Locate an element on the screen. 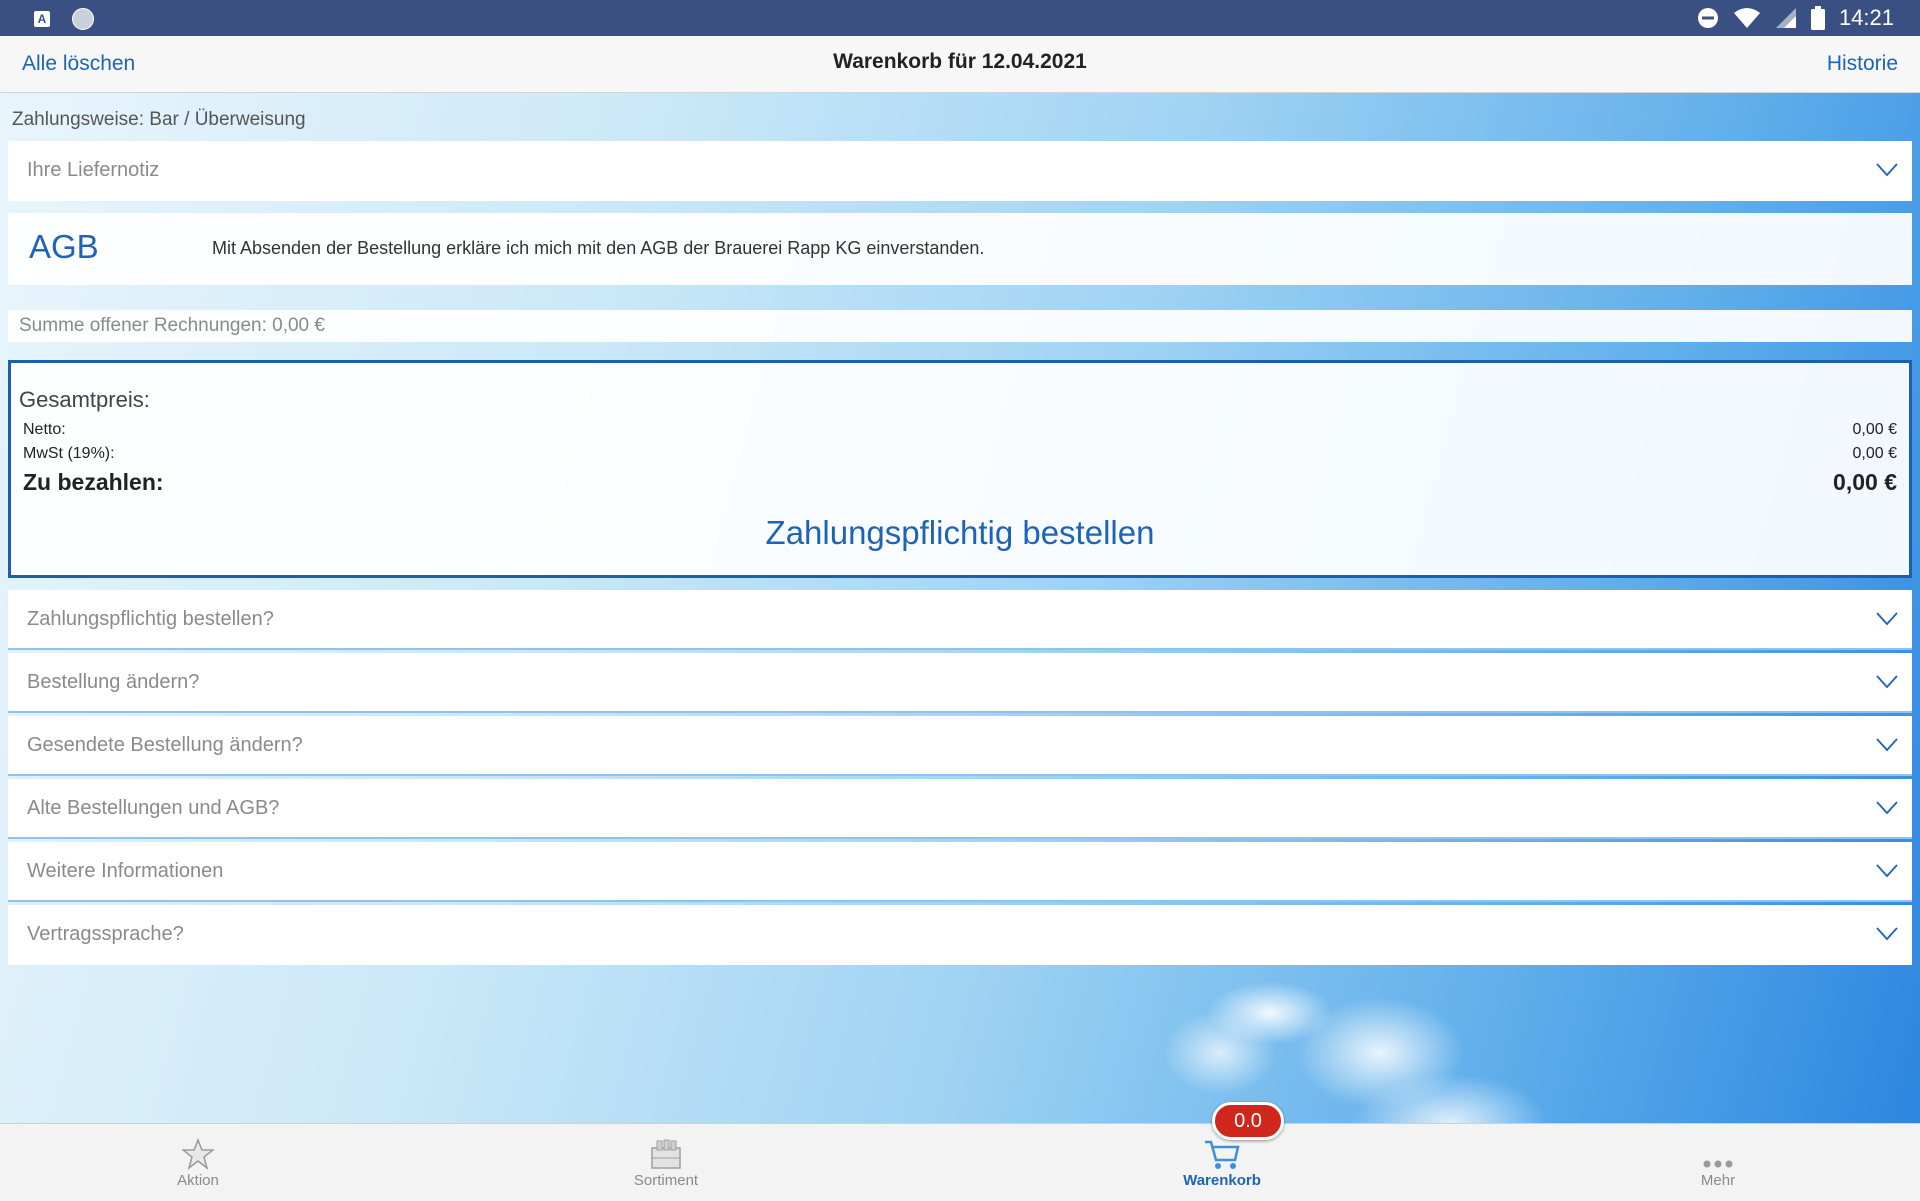 This screenshot has width=1920, height=1201. netto-value: 0,00 € is located at coordinates (1874, 429).